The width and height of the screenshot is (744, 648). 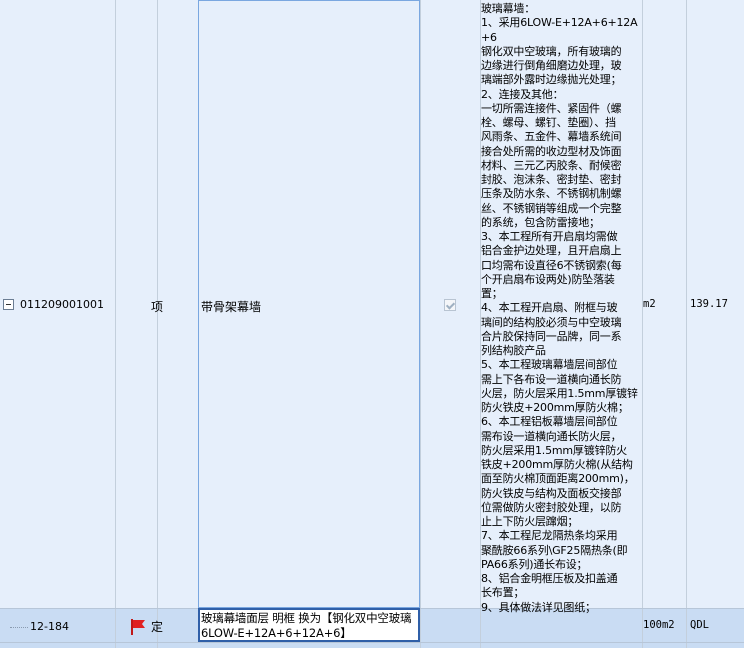 What do you see at coordinates (372, 642) in the screenshot?
I see `row-divider` at bounding box center [372, 642].